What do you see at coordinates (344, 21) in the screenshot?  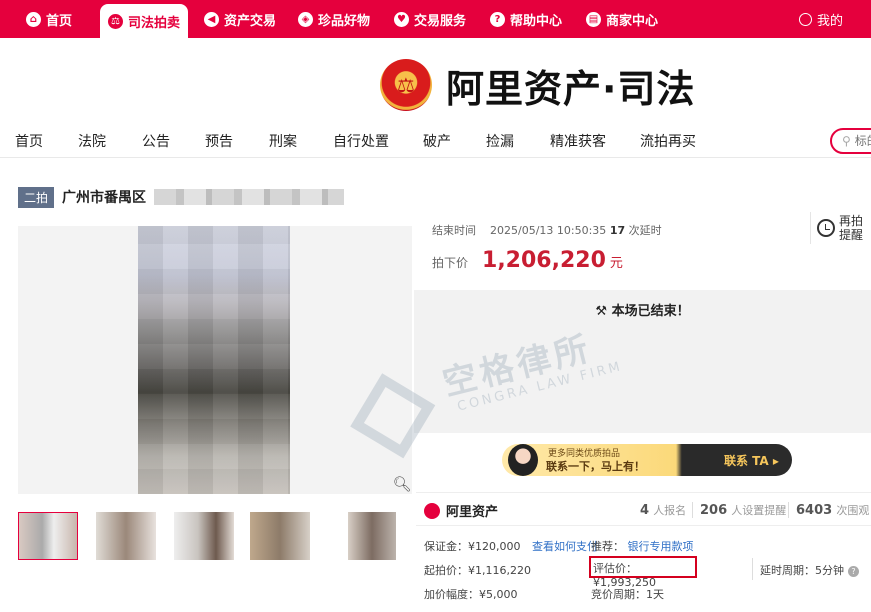 I see `nav-treasure-label: 珍品好物` at bounding box center [344, 21].